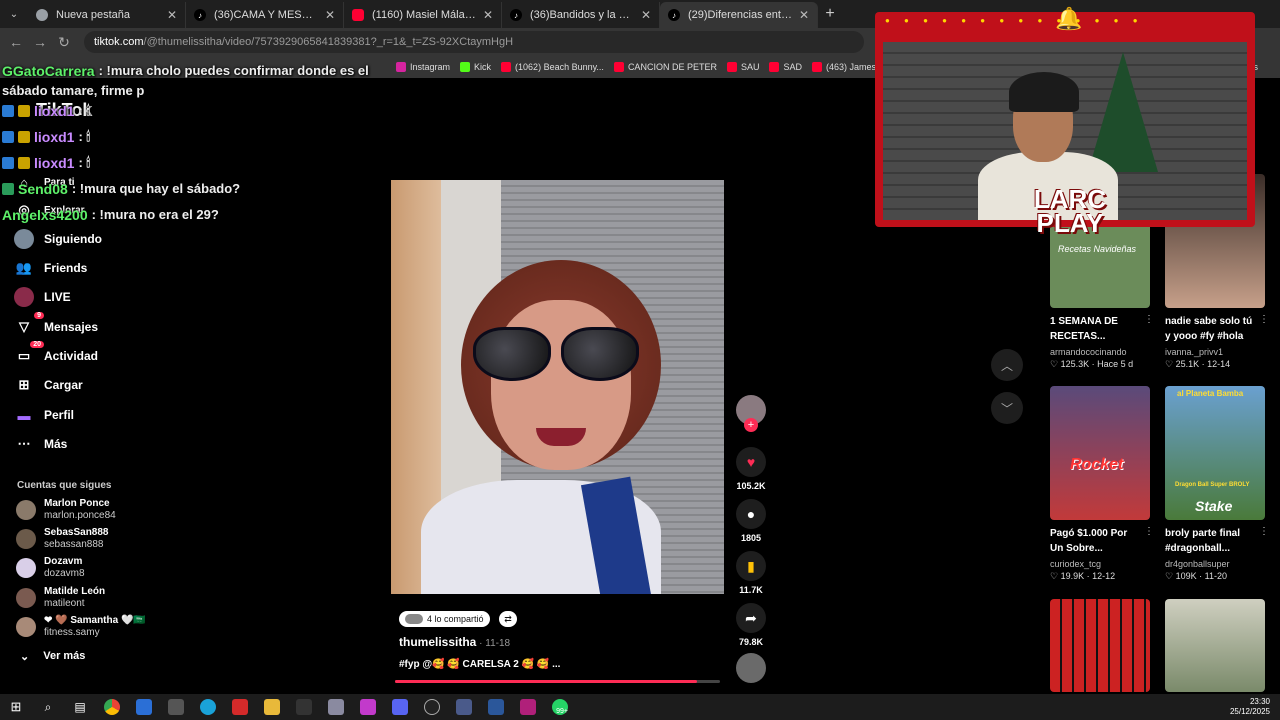 This screenshot has width=1280, height=720. I want to click on app-red-icon, so click(240, 707).